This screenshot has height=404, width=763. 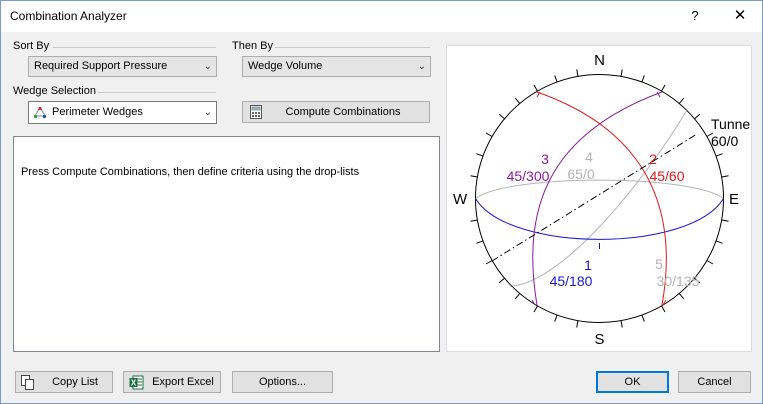 I want to click on plane-2-id: 2, so click(x=653, y=159).